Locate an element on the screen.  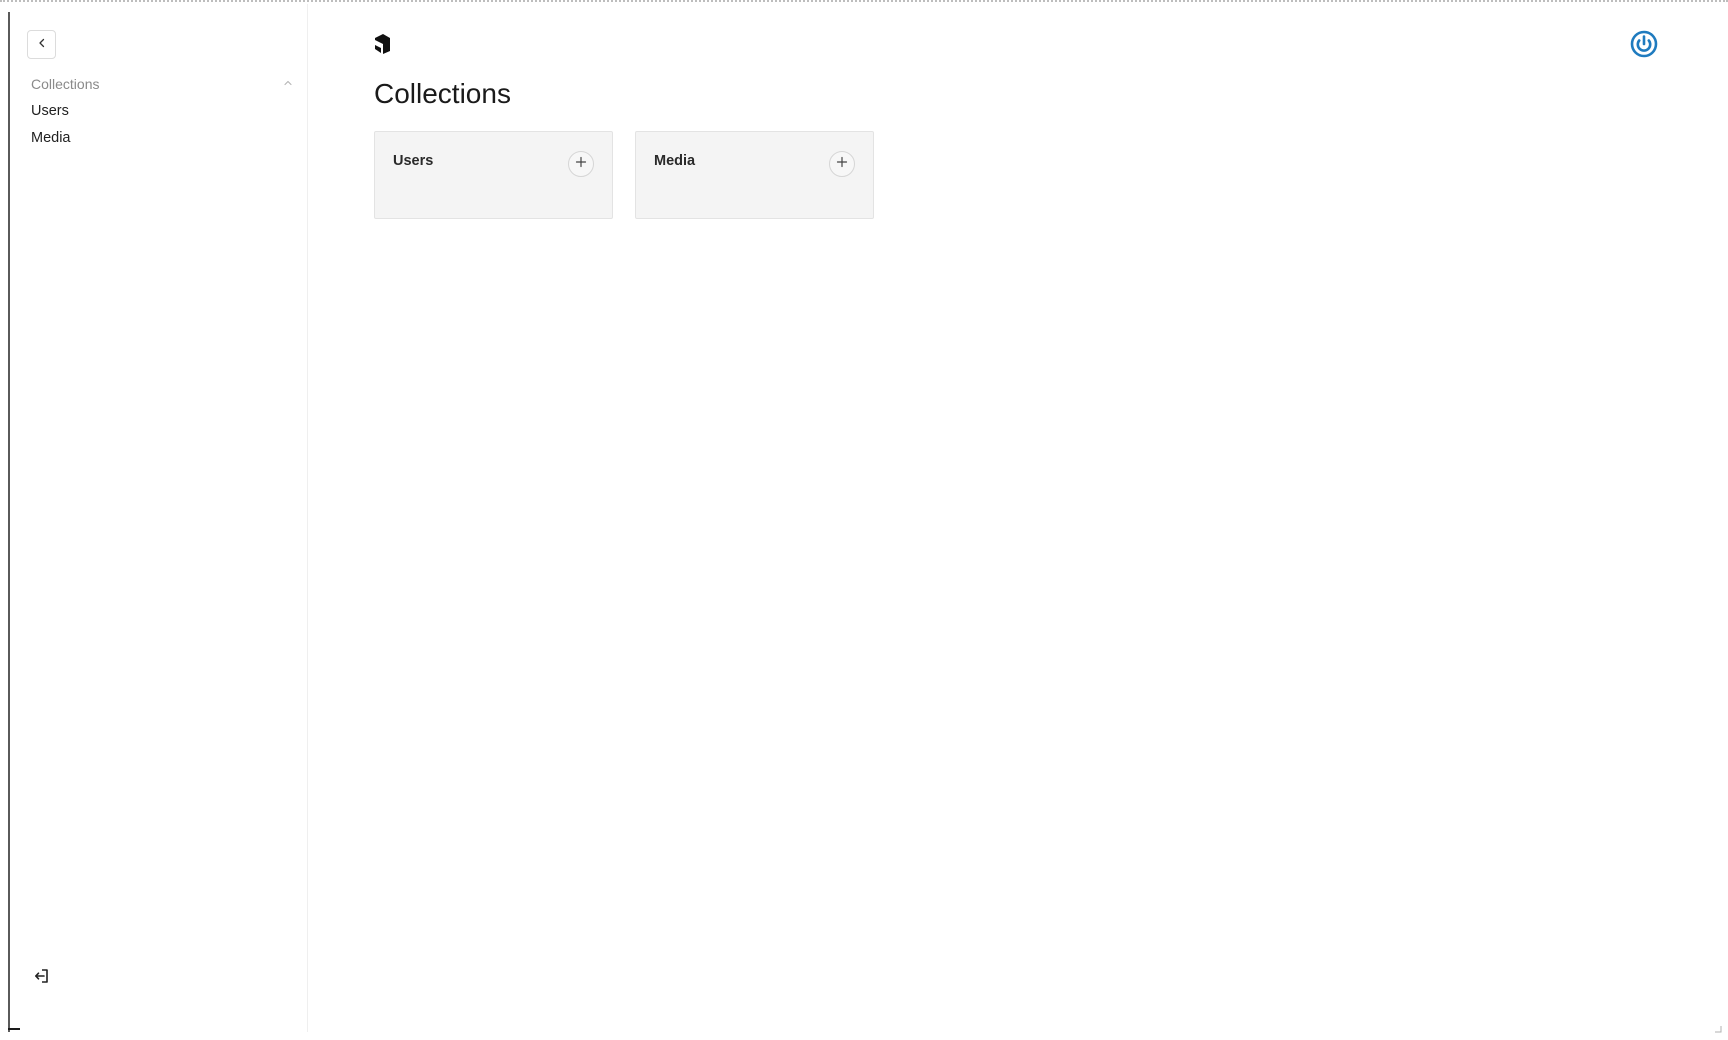
resize-handle is located at coordinates (1717, 1026).